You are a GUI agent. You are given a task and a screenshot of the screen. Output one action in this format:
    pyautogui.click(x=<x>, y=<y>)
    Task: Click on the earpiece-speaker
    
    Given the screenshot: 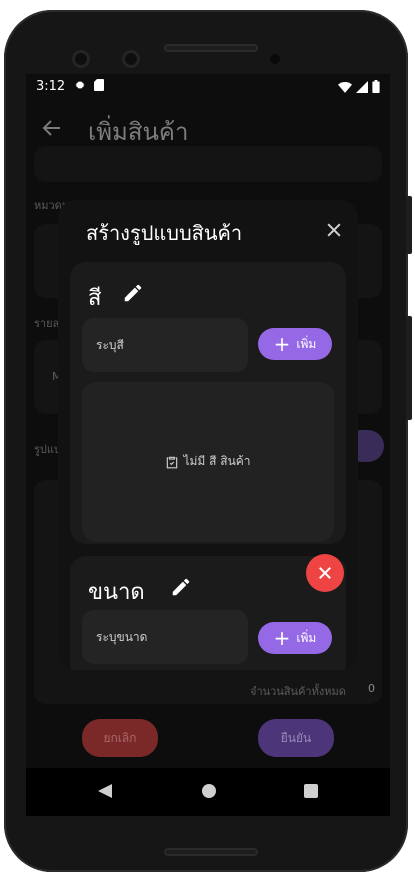 What is the action you would take?
    pyautogui.click(x=211, y=48)
    